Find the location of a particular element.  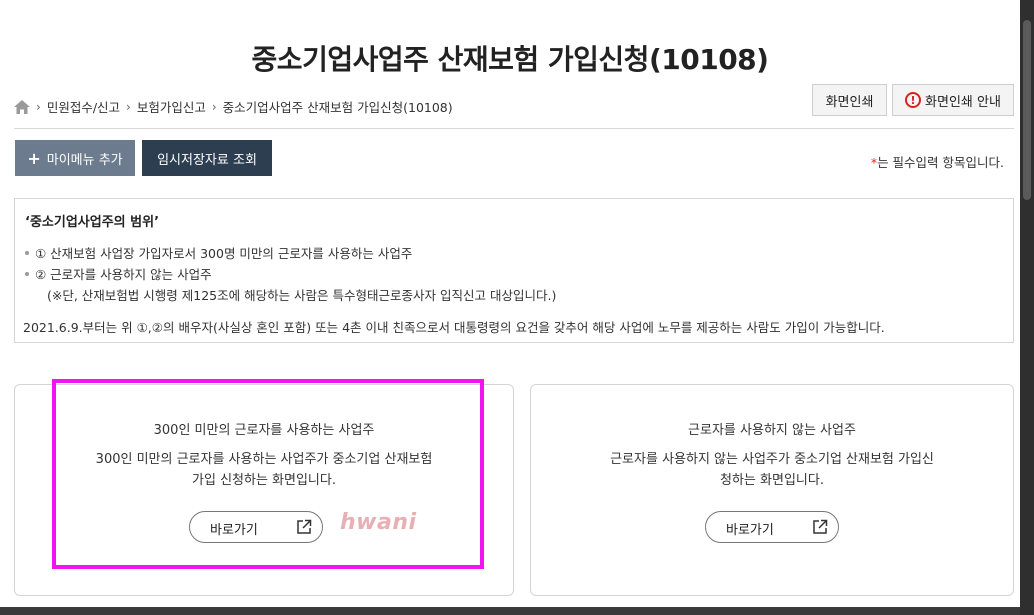

breadcrumb-item-civil: 민원접수/신고 is located at coordinates (83, 106).